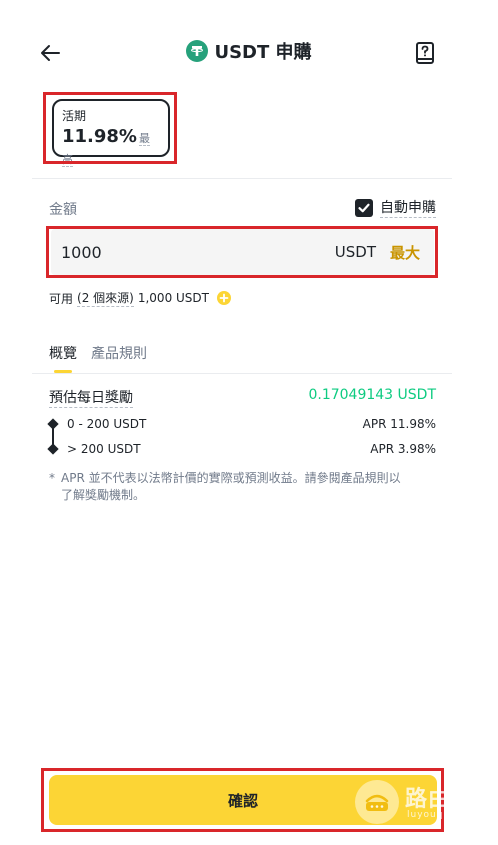 The image size is (498, 845). Describe the element at coordinates (119, 354) in the screenshot. I see `tab-product-rules-label: 產品規則` at that location.